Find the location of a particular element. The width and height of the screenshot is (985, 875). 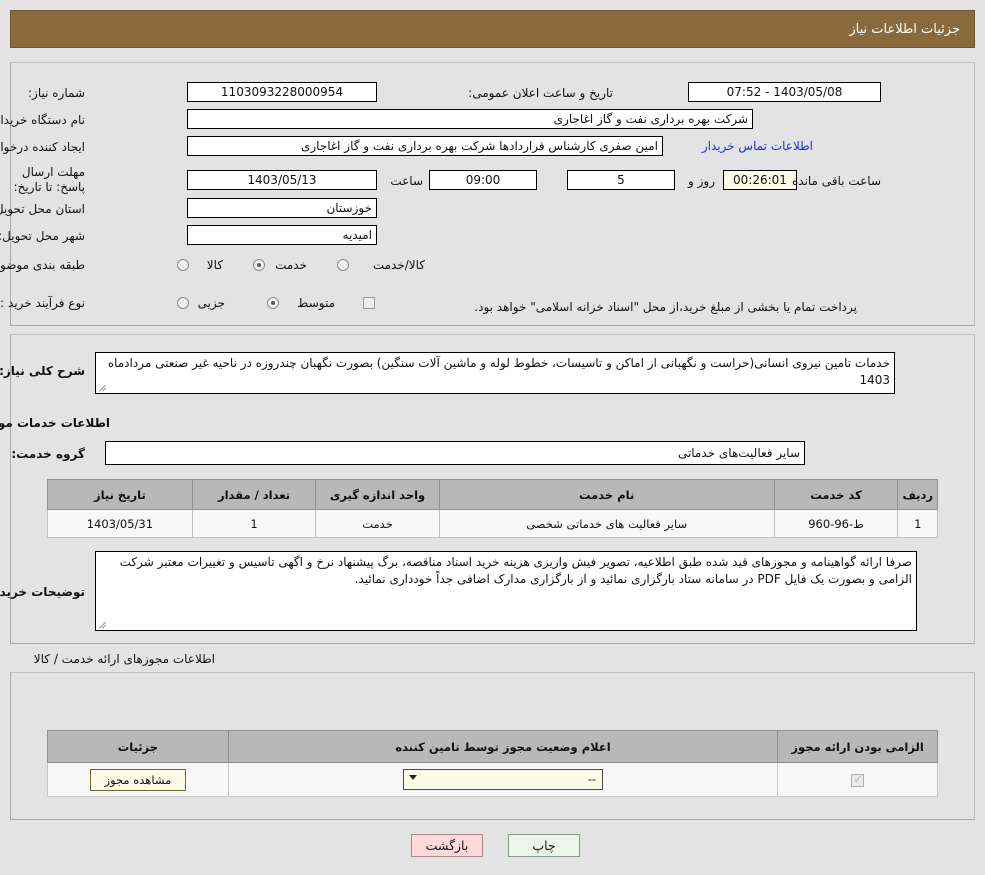

deadline-date-value: 1403/05/13 is located at coordinates (282, 180).